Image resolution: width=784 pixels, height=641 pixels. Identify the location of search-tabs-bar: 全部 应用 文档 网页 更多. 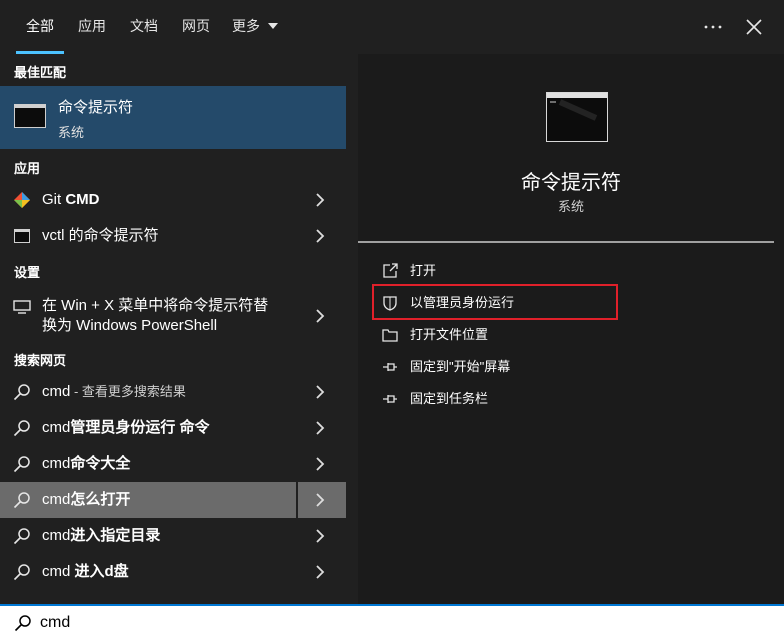
(392, 27).